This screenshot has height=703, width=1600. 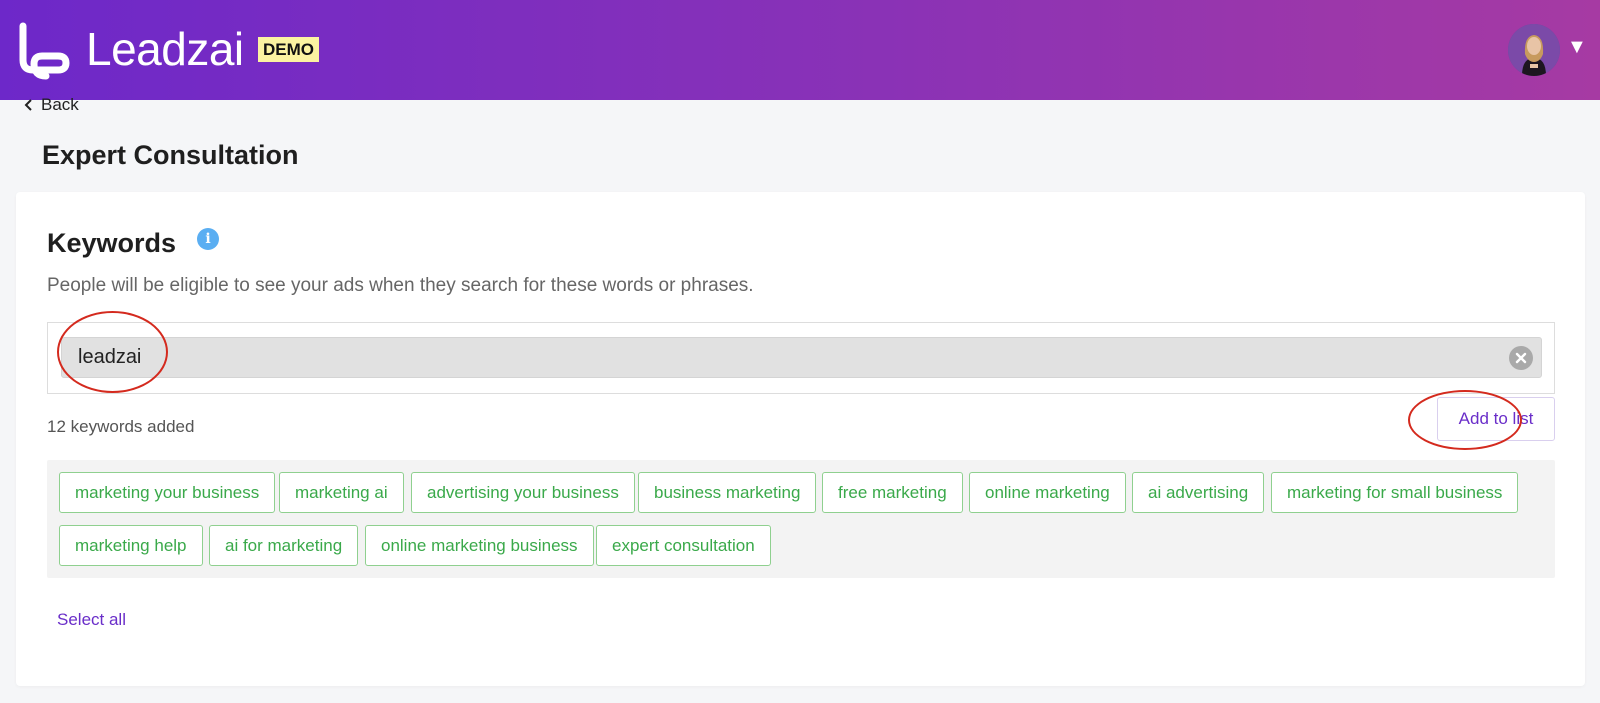 I want to click on demo-badge: DEMO, so click(x=288, y=49).